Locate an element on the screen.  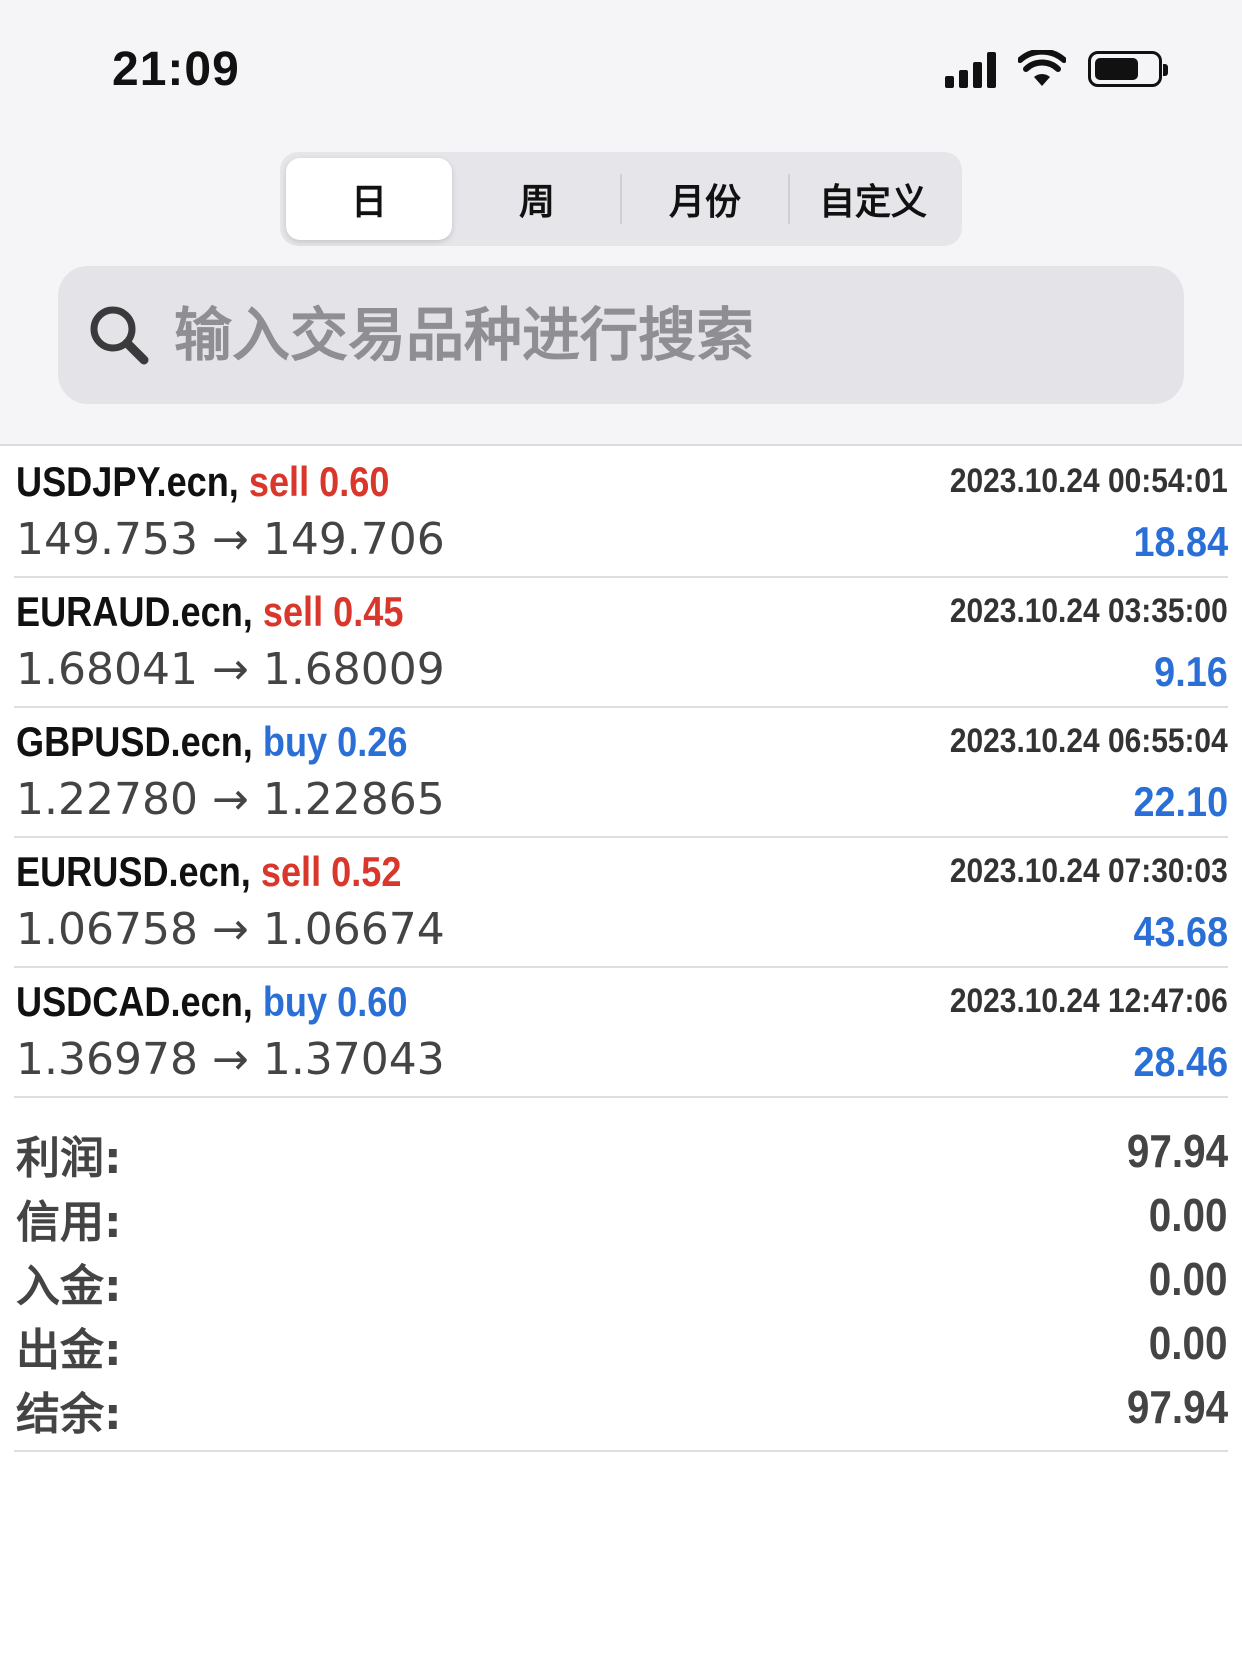
trade-symbol-line: GBPUSD.ecn, buy 0.26 is located at coordinates (211, 742).